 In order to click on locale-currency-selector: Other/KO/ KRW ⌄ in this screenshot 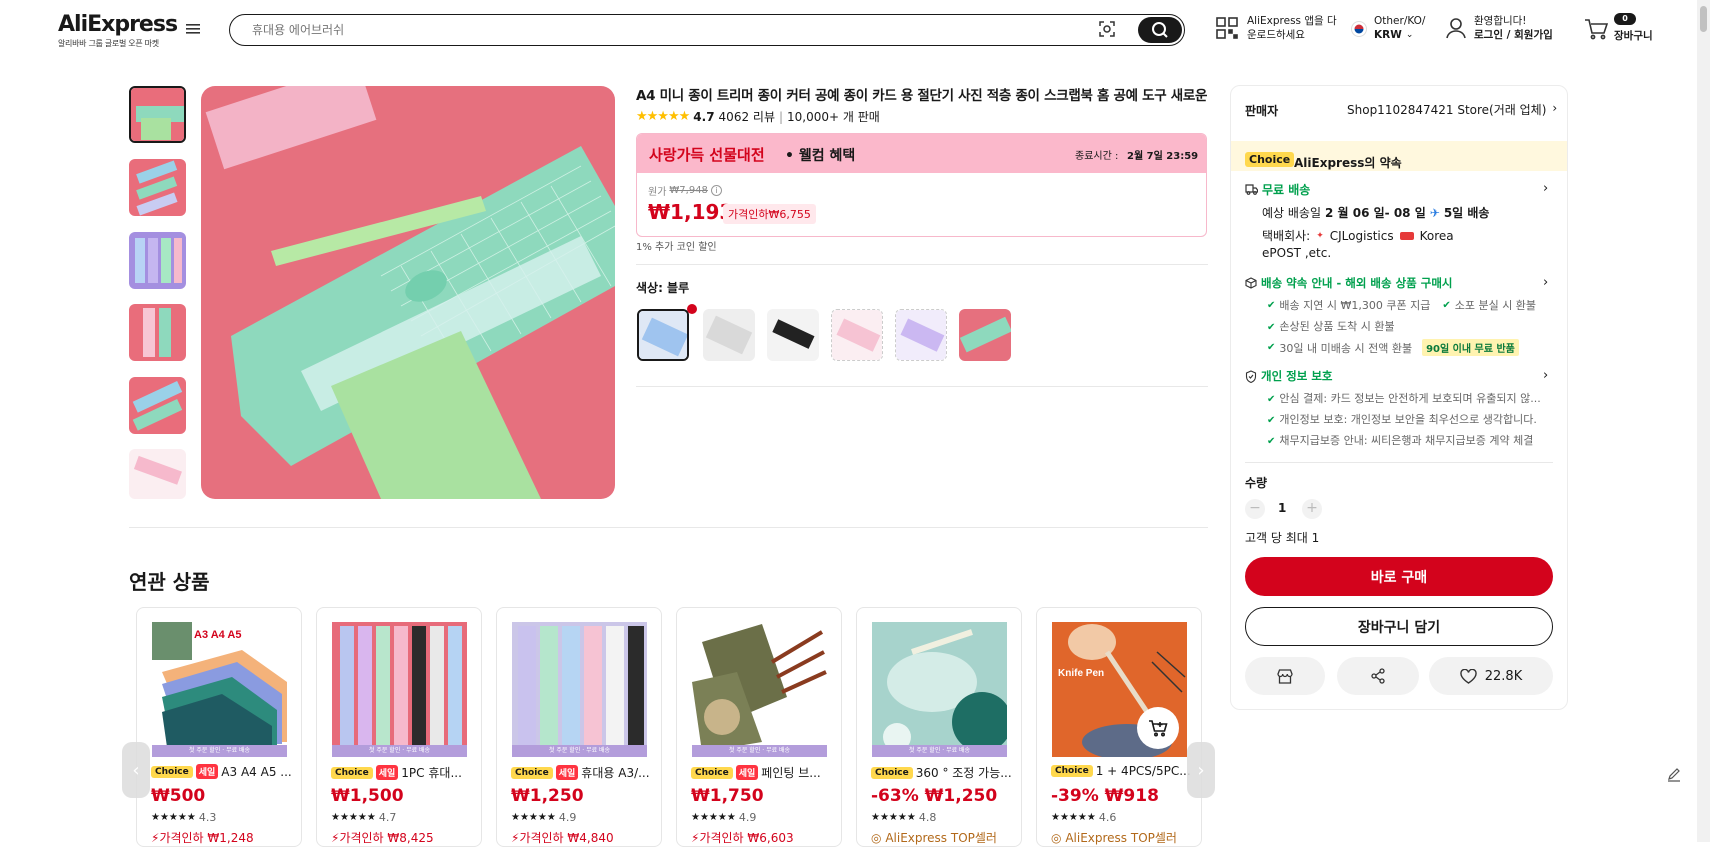, I will do `click(1399, 28)`.